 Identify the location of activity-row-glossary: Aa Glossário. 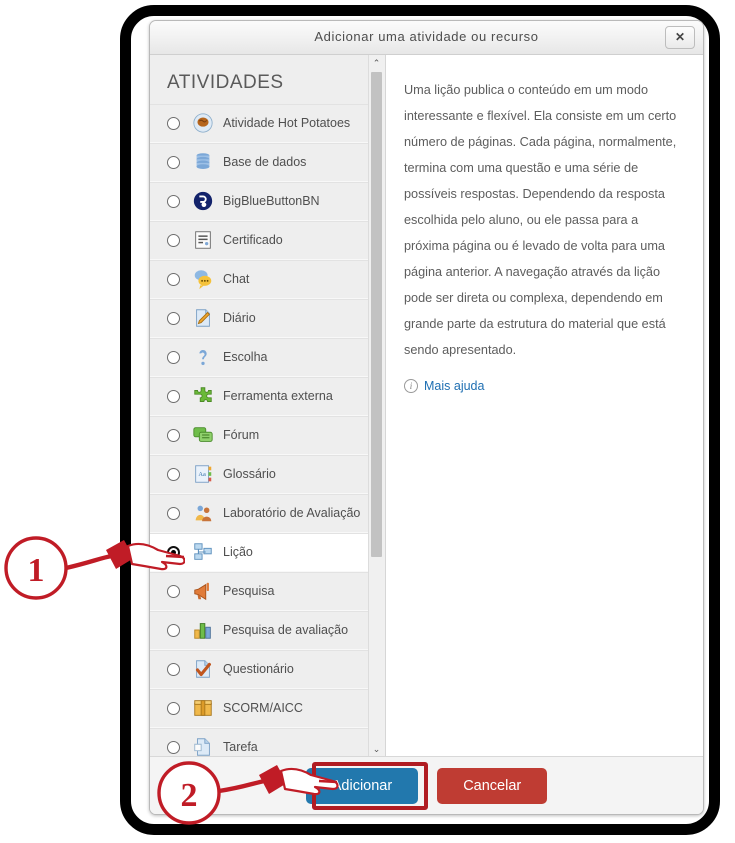
(267, 474).